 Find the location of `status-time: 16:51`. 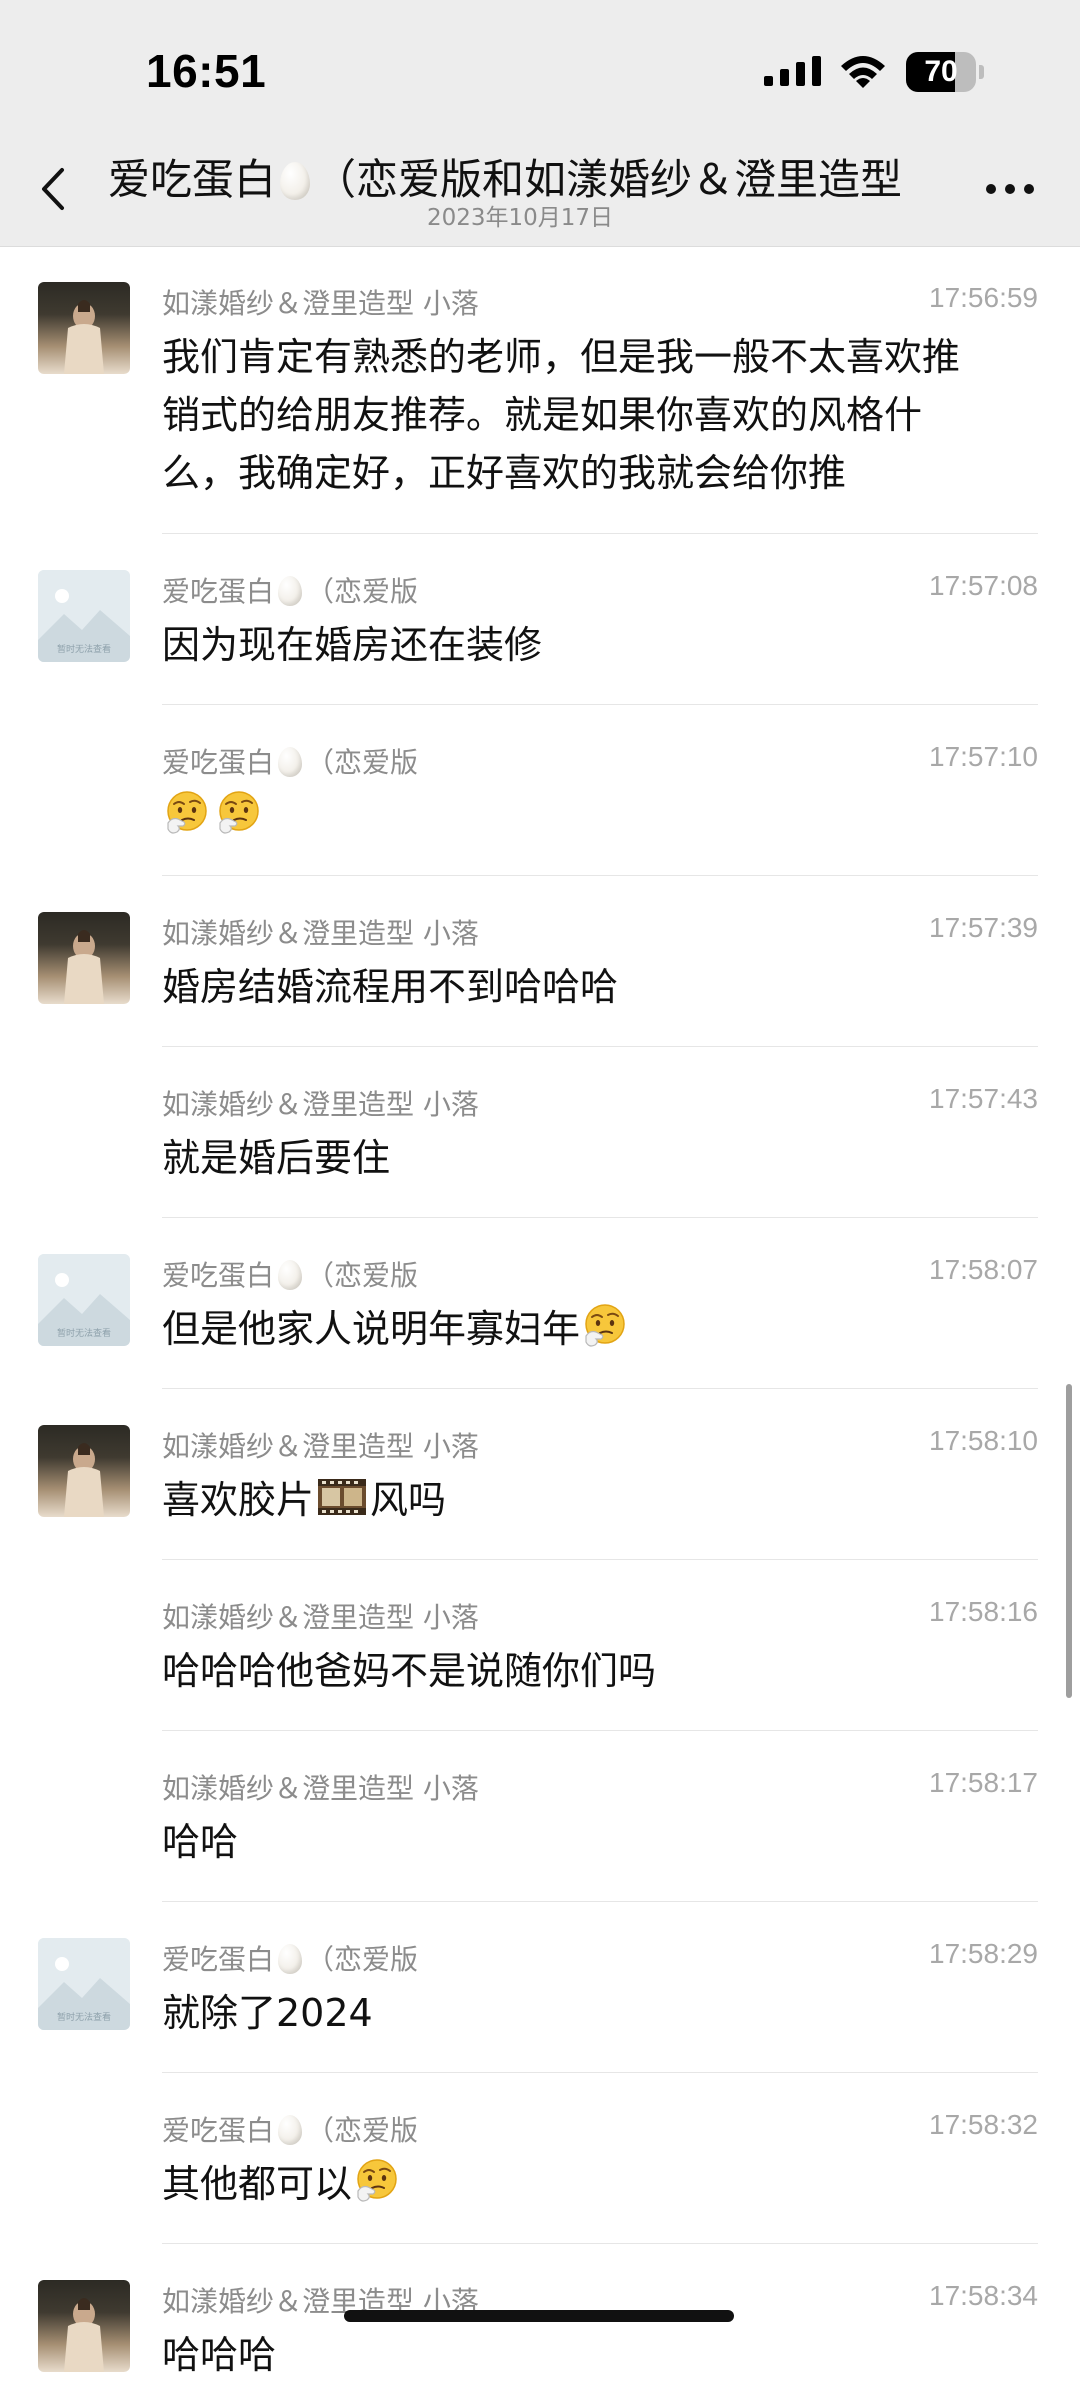

status-time: 16:51 is located at coordinates (206, 71).